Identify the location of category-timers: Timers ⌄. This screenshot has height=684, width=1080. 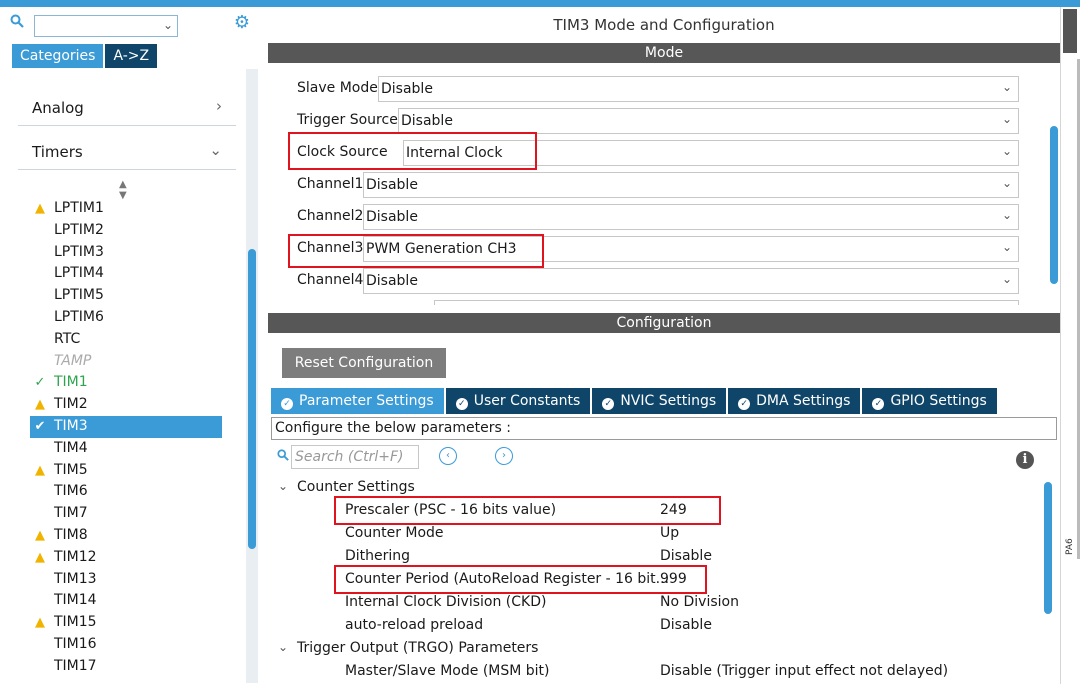
(127, 152).